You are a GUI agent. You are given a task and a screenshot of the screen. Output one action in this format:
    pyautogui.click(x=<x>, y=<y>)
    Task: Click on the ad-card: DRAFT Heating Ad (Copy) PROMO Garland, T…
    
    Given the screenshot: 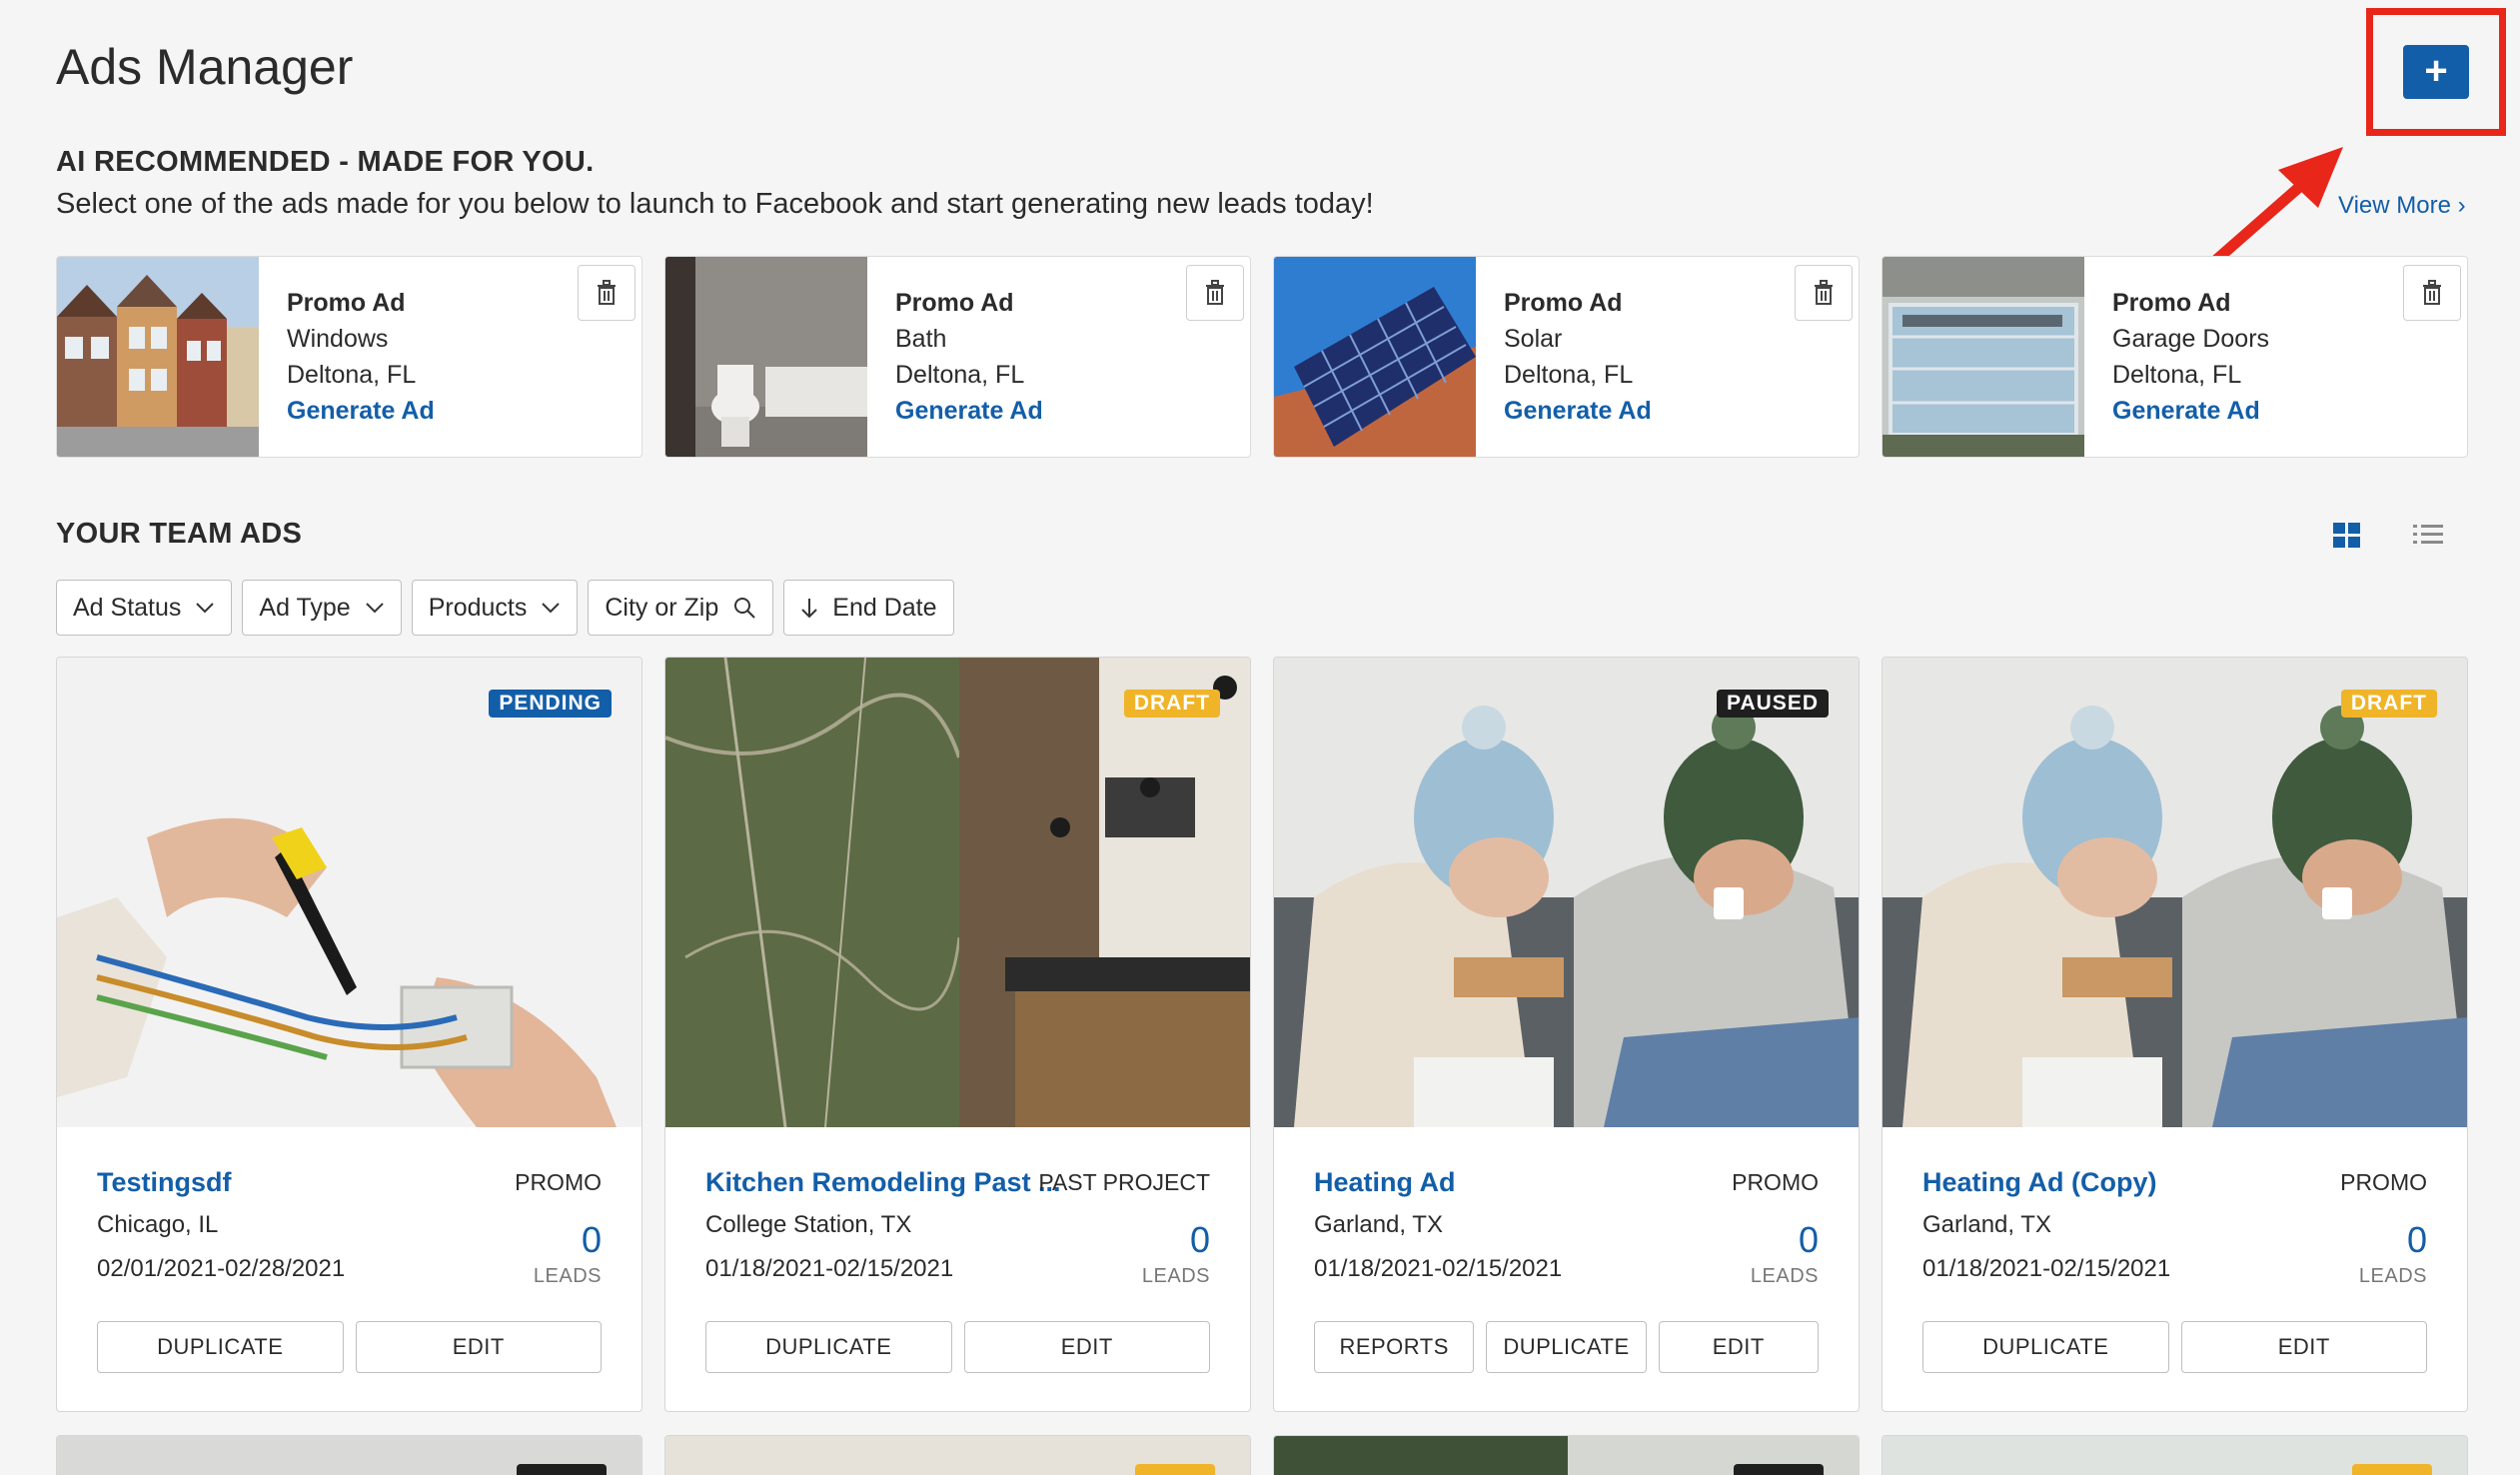 What is the action you would take?
    pyautogui.click(x=2175, y=1034)
    